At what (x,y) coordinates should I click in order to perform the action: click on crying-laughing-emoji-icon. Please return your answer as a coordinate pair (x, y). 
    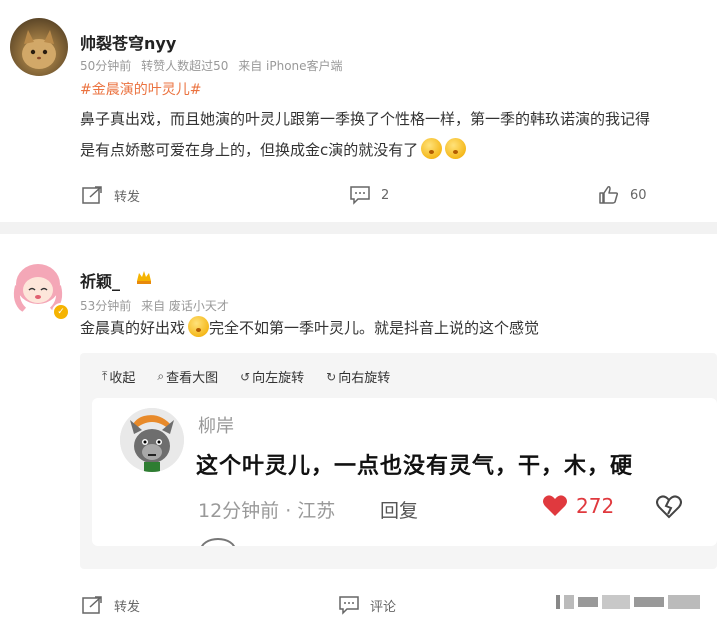
    Looking at the image, I should click on (199, 326).